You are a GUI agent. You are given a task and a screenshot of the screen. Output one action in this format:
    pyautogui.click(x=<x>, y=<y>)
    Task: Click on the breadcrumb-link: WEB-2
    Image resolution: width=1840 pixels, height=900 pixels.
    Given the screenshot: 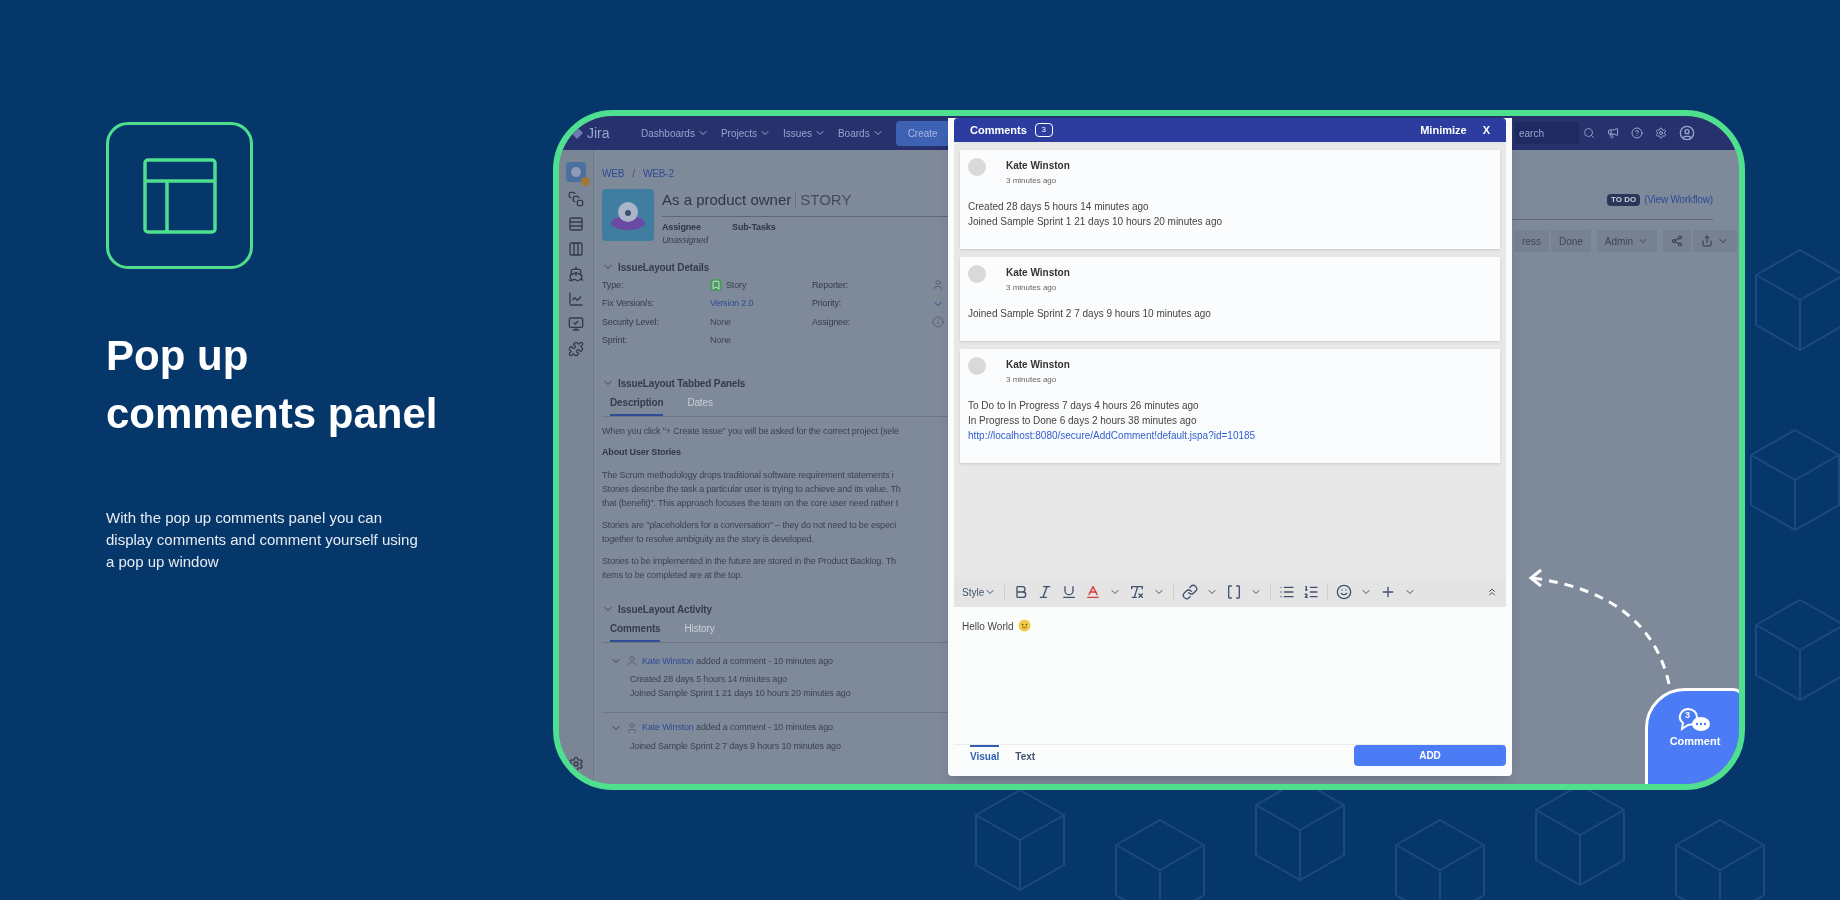 What is the action you would take?
    pyautogui.click(x=658, y=173)
    